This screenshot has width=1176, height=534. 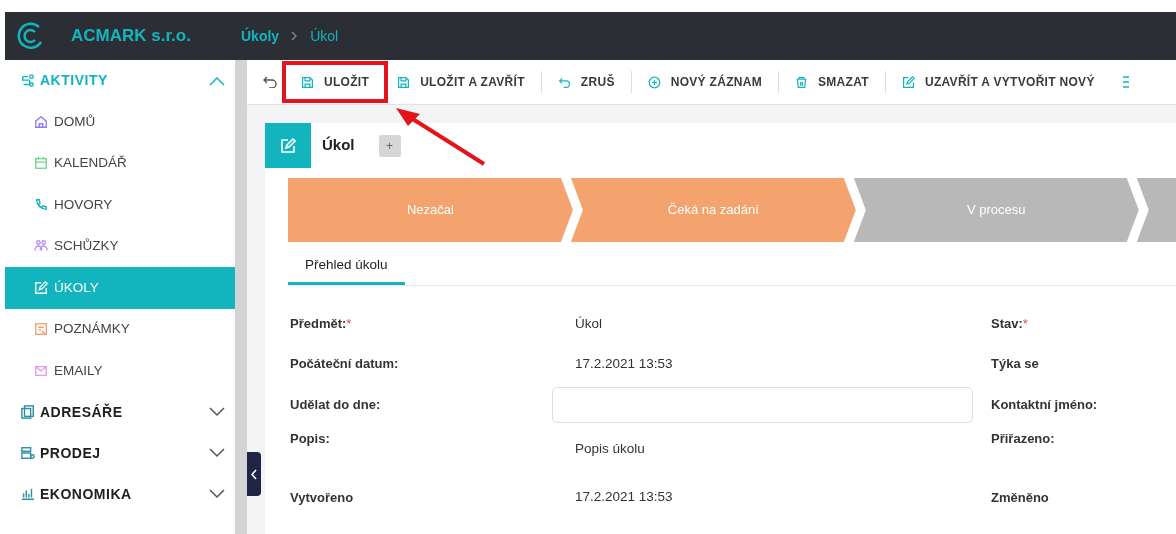 I want to click on chevron-left-icon, so click(x=254, y=474).